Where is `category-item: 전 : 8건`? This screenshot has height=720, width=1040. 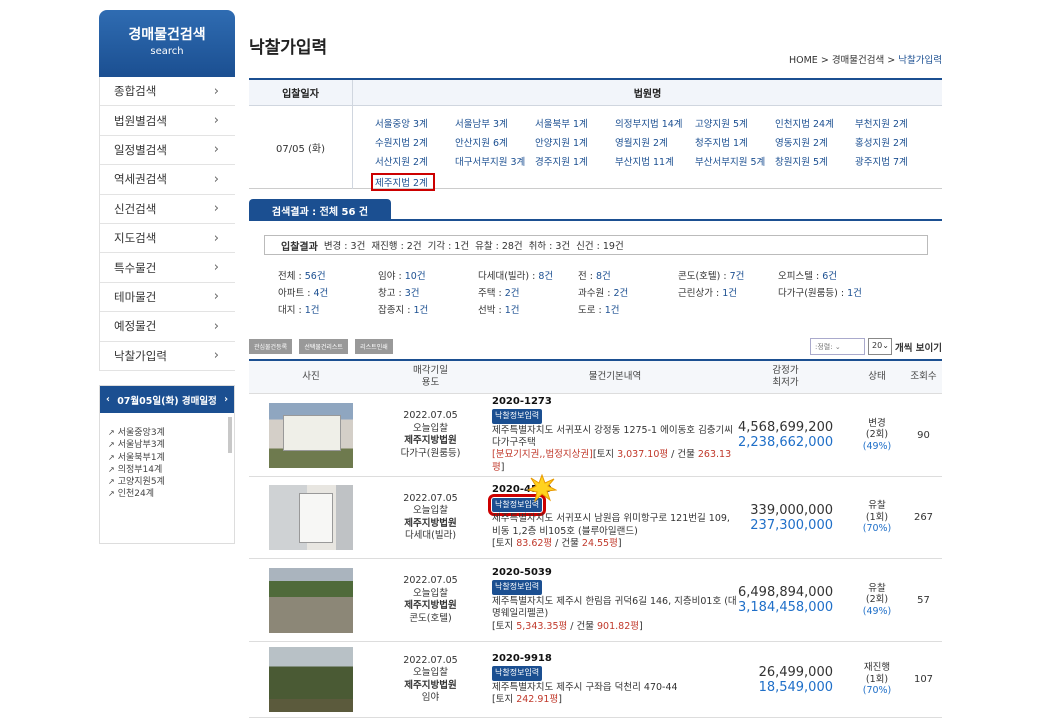 category-item: 전 : 8건 is located at coordinates (628, 275).